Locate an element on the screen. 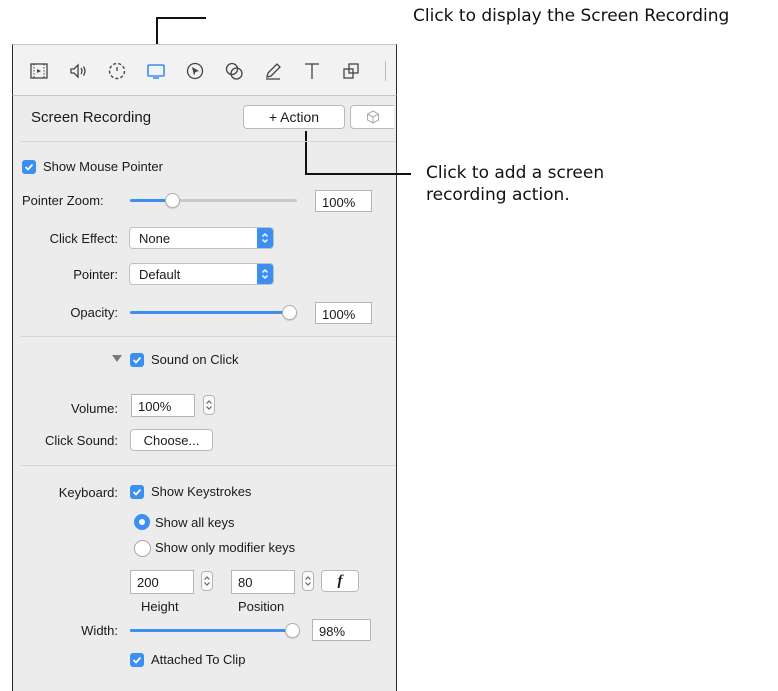 The height and width of the screenshot is (691, 778). callout-line-action-horizontal is located at coordinates (358, 174).